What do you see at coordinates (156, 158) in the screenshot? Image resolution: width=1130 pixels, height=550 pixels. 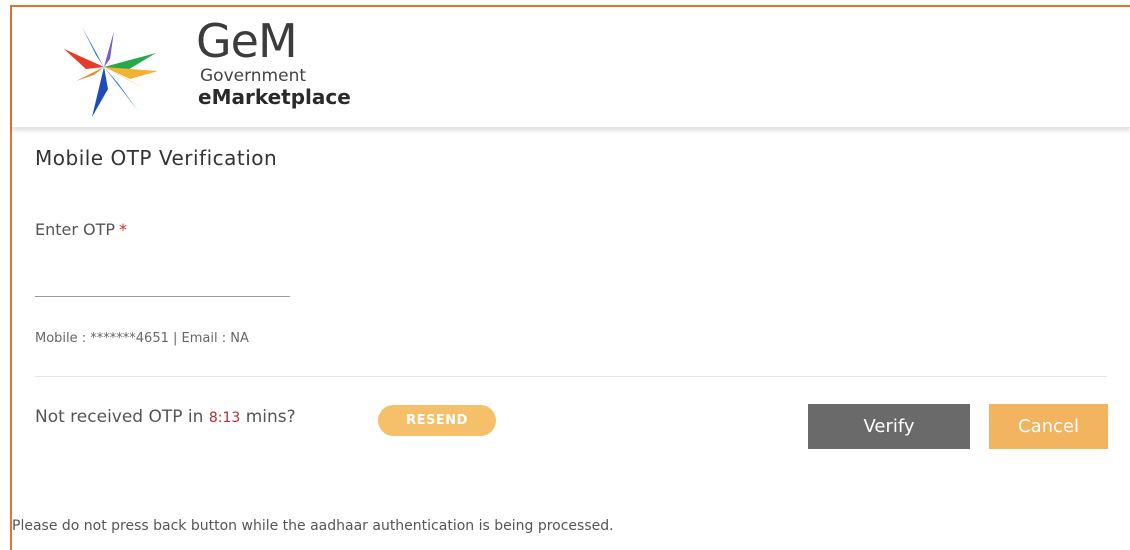 I see `page-title: Mobile OTP Verification` at bounding box center [156, 158].